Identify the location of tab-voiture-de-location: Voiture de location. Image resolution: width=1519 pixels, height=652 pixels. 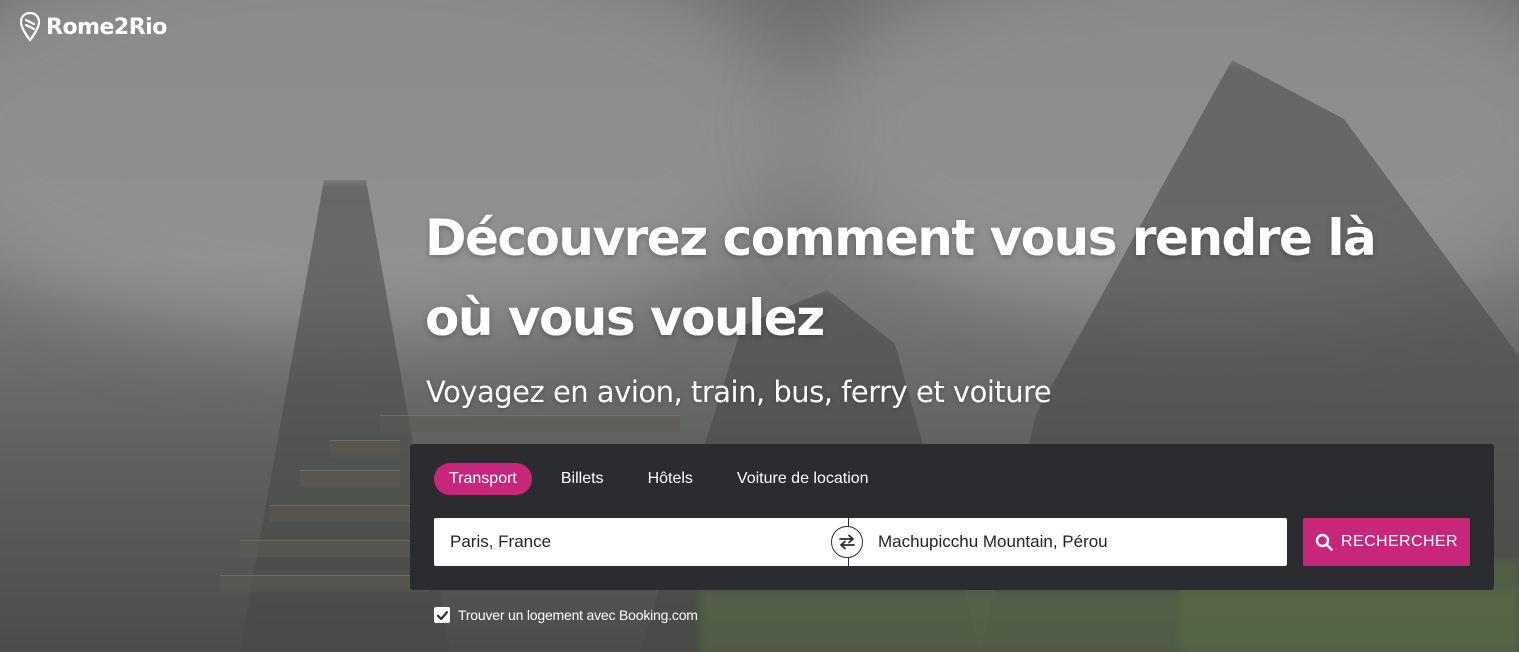
(803, 479).